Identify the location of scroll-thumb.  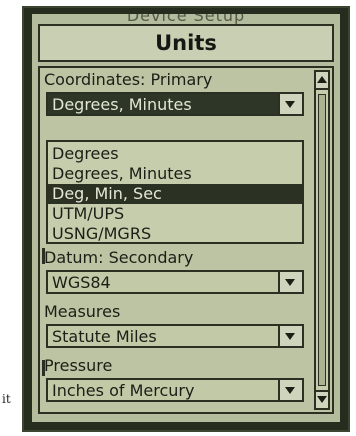
(322, 240).